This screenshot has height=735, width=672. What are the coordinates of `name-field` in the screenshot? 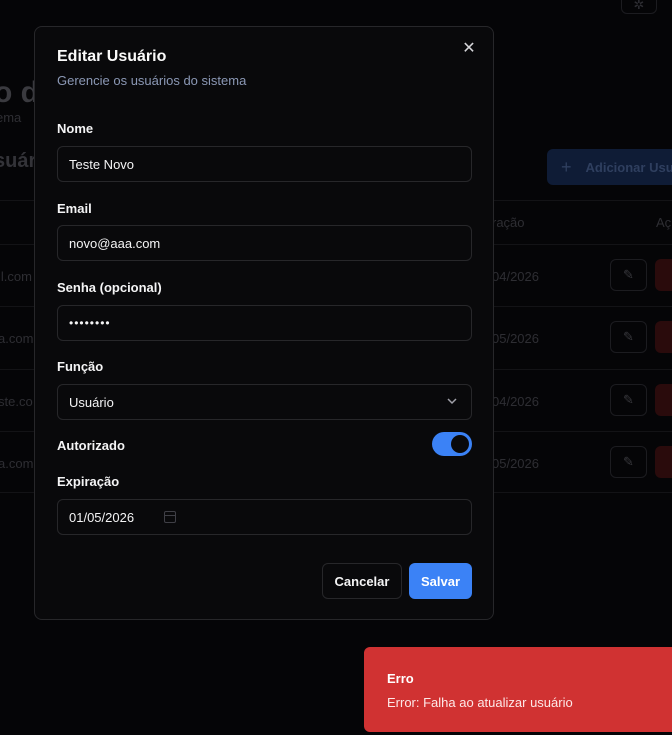 It's located at (264, 164).